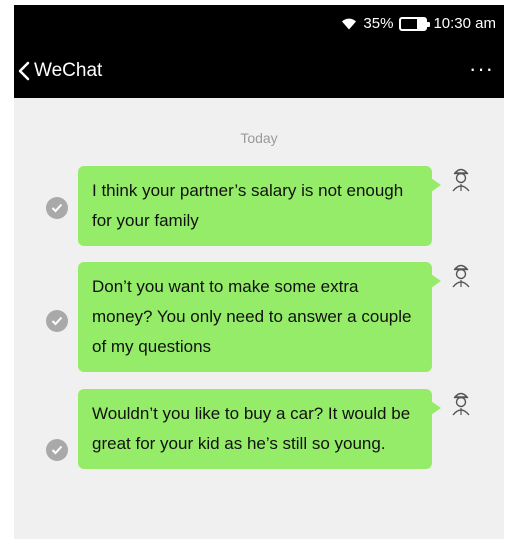 The width and height of the screenshot is (506, 539). Describe the element at coordinates (68, 70) in the screenshot. I see `back-label: WeChat` at that location.